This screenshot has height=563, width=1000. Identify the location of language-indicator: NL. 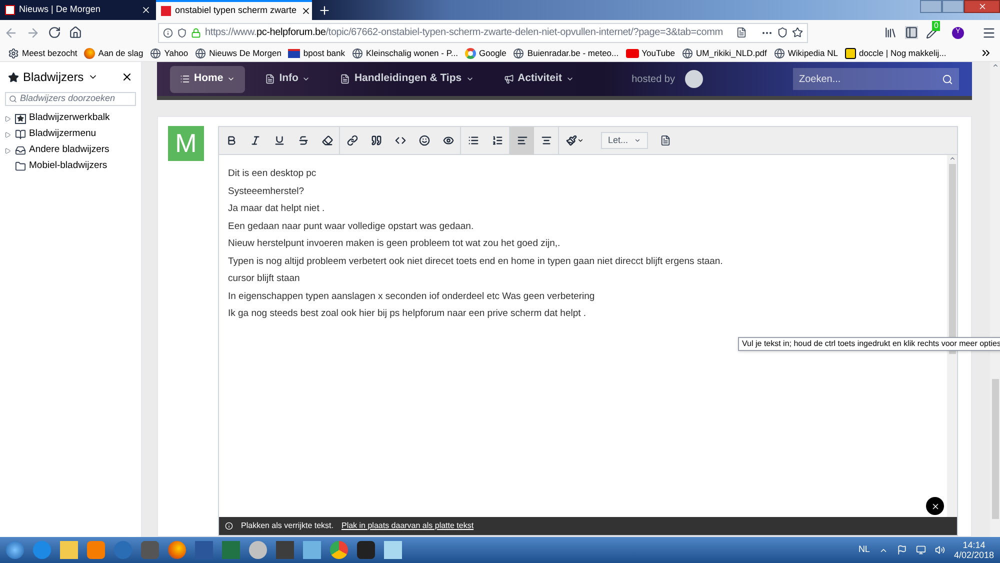
(864, 550).